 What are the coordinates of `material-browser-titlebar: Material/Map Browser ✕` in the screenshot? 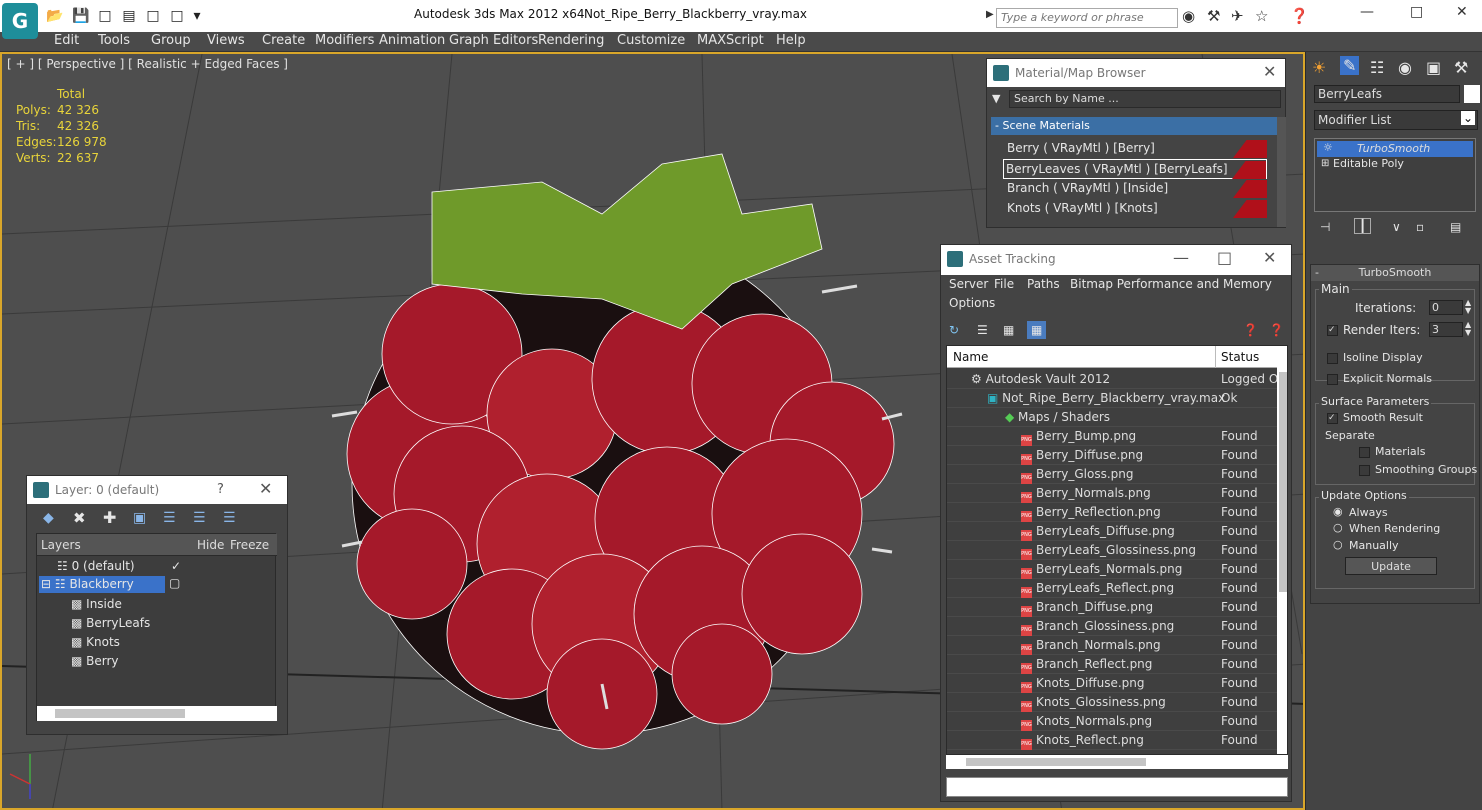 It's located at (1136, 73).